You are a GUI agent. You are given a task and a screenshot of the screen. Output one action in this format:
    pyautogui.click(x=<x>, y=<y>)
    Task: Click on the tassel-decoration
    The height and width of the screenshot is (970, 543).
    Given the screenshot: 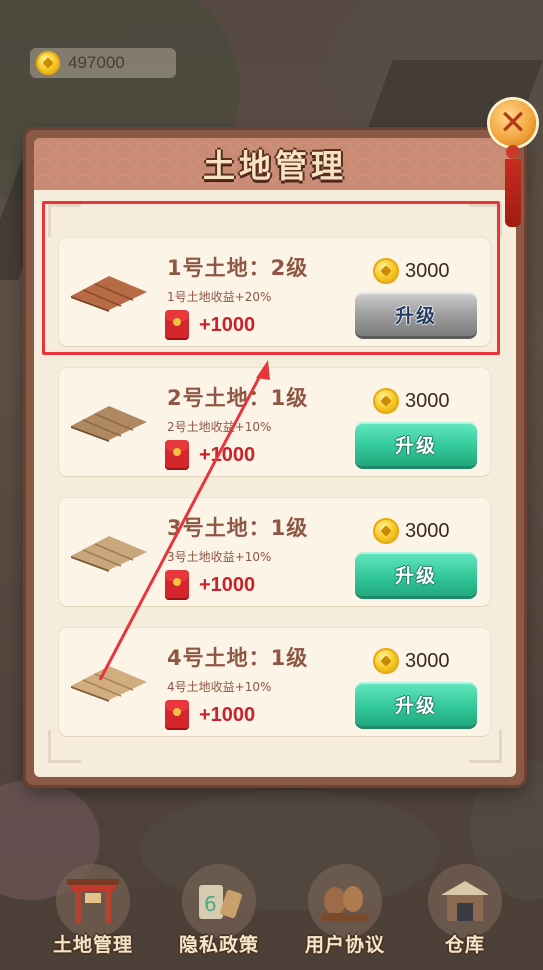 What is the action you would take?
    pyautogui.click(x=513, y=187)
    